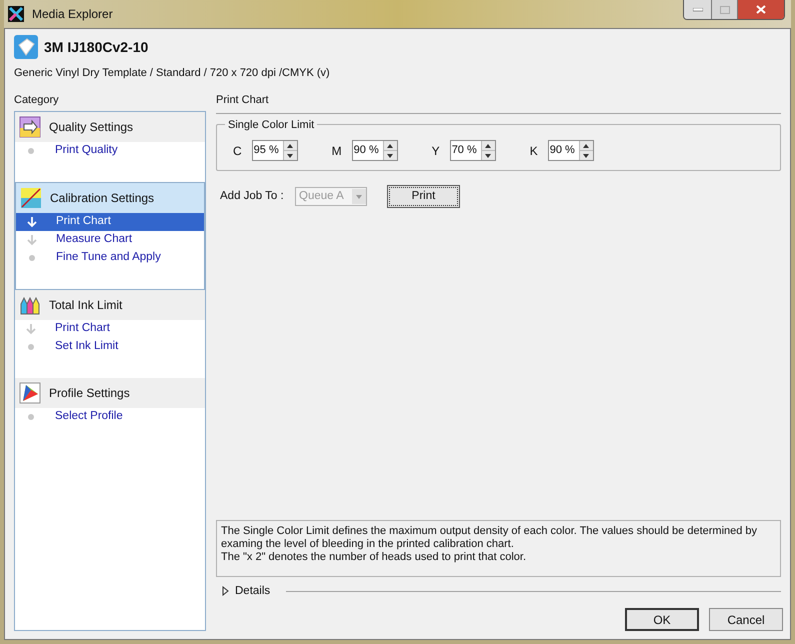 This screenshot has height=644, width=795. I want to click on percent-spinner: 95 %, so click(275, 150).